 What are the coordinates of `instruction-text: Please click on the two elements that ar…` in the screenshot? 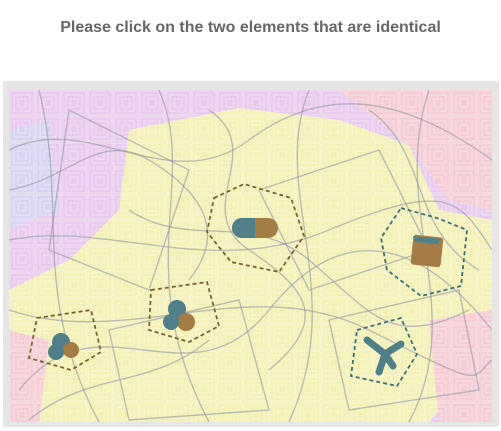 It's located at (250, 27).